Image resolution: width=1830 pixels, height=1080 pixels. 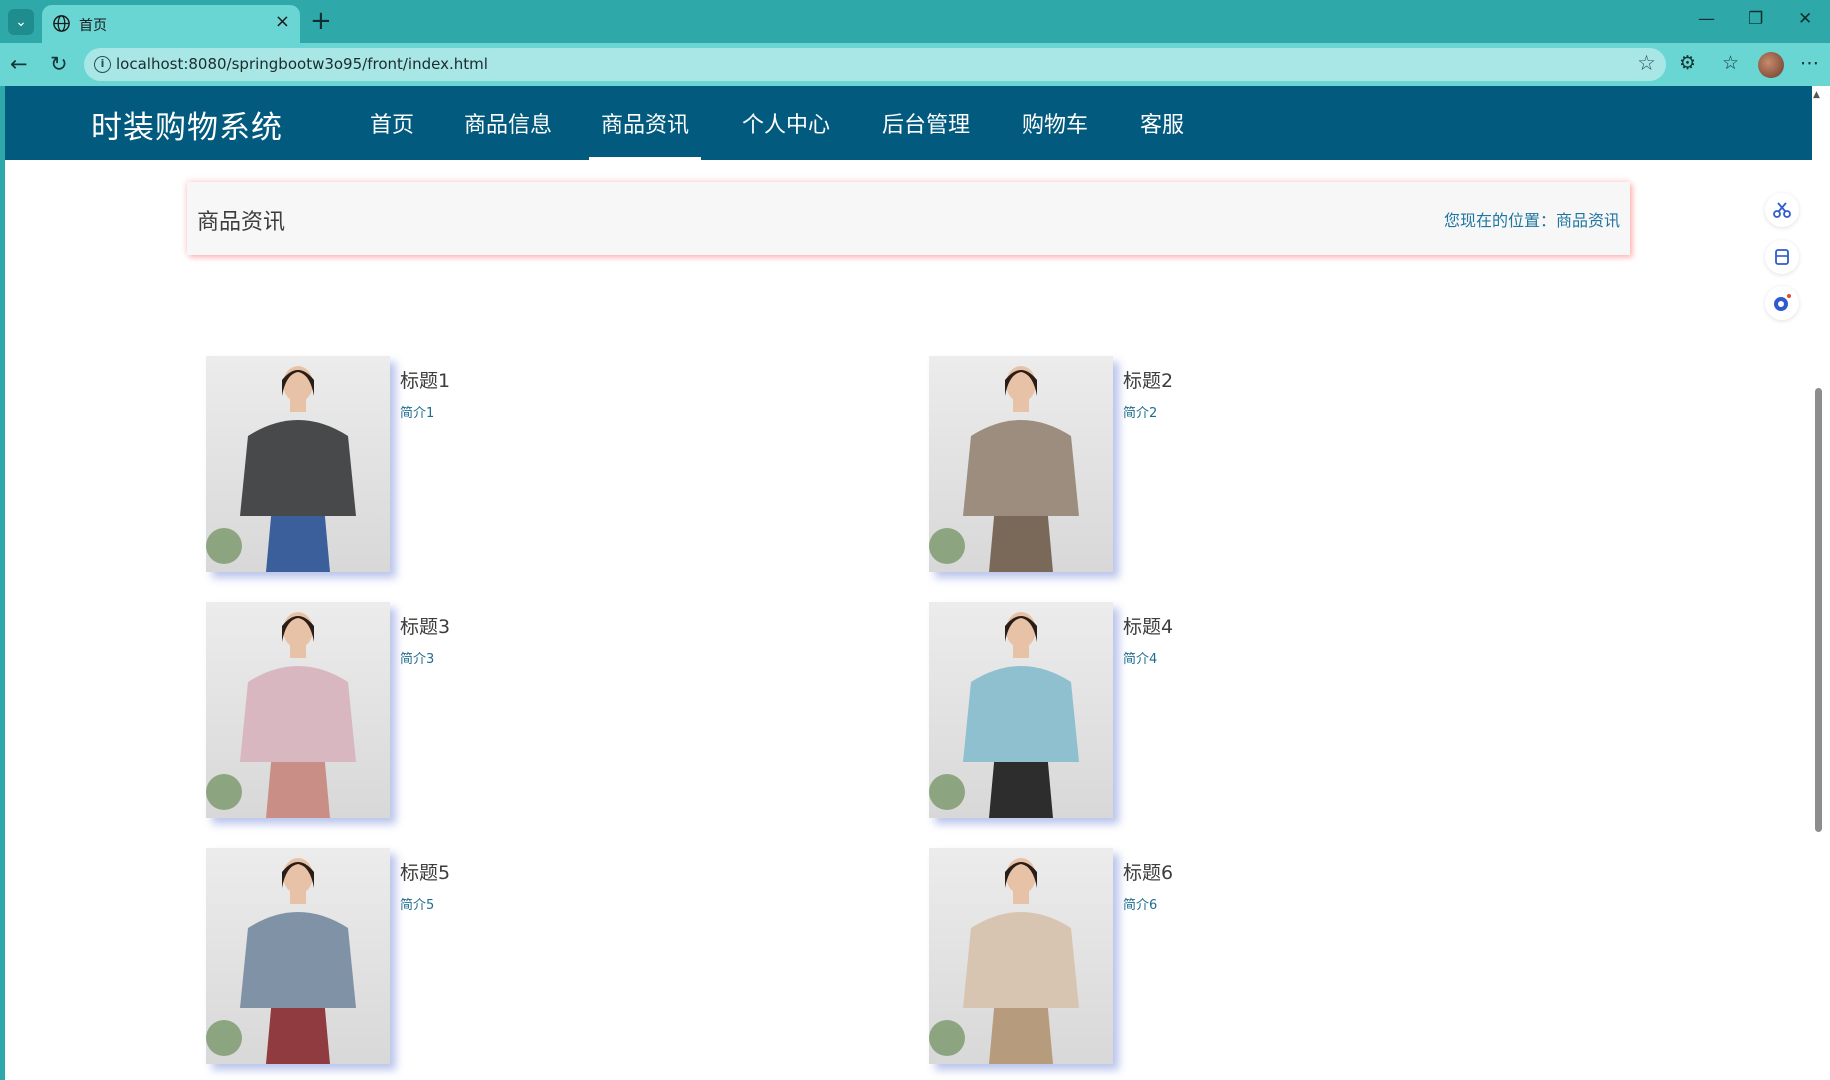 I want to click on nav-cart: 购物车, so click(x=1055, y=133).